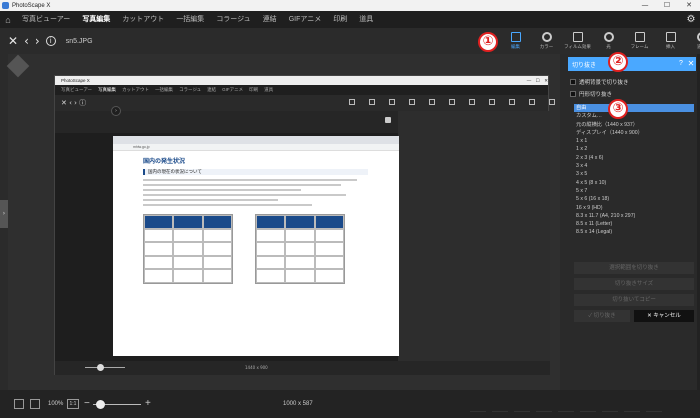 Image resolution: width=700 pixels, height=418 pixels. Describe the element at coordinates (608, 37) in the screenshot. I see `light-icon` at that location.